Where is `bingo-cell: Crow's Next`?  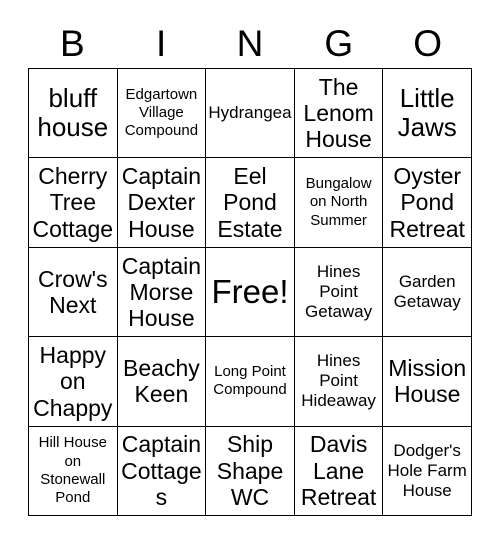
bingo-cell: Crow's Next is located at coordinates (73, 292).